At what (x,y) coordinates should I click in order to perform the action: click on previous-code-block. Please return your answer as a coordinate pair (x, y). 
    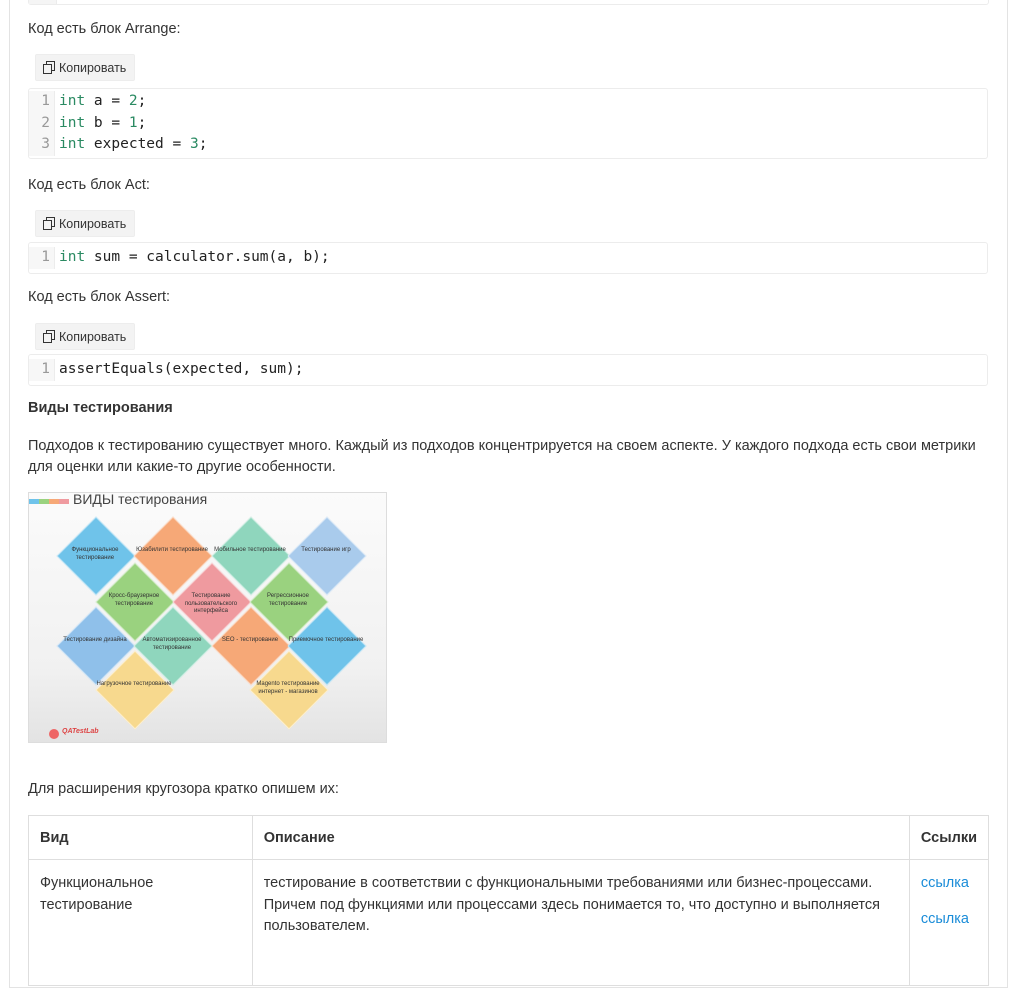
    Looking at the image, I should click on (508, 2).